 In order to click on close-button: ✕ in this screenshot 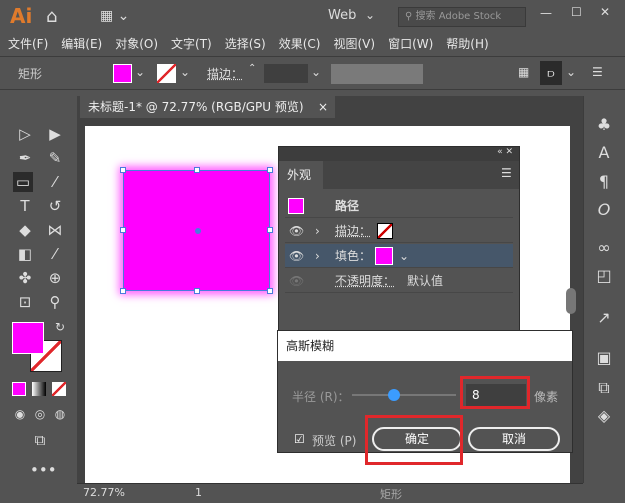, I will do `click(605, 12)`.